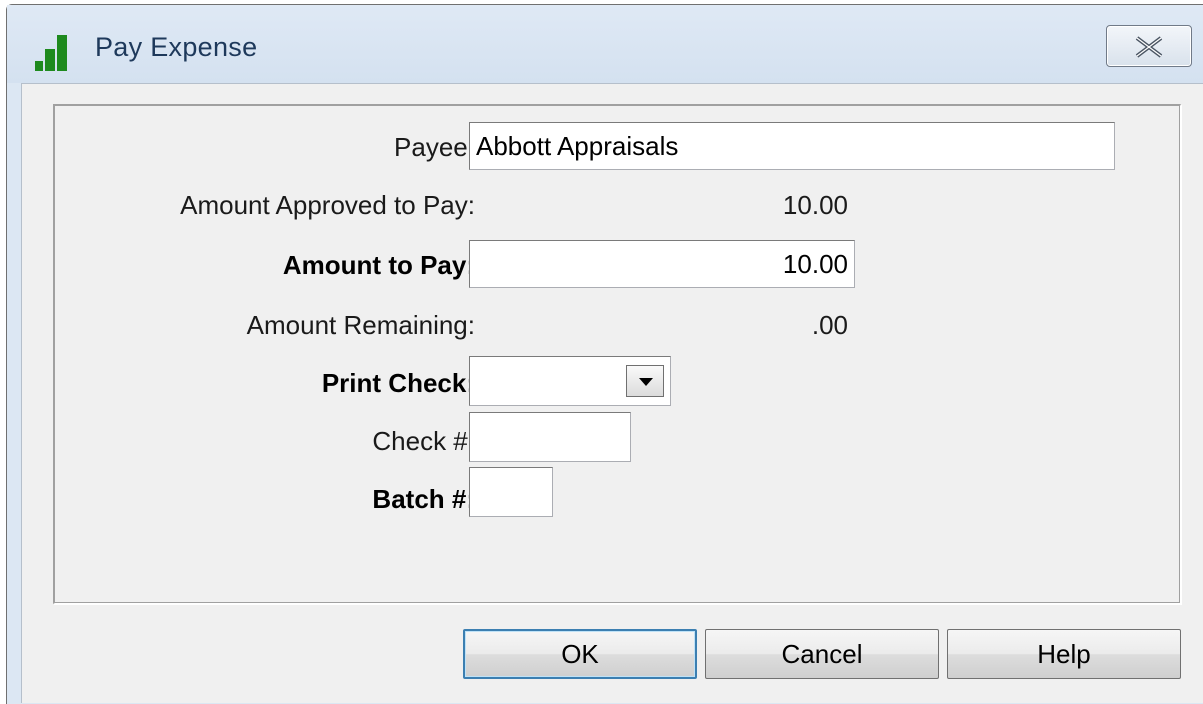 This screenshot has width=1203, height=704. What do you see at coordinates (176, 47) in the screenshot?
I see `window-title: Pay Expense` at bounding box center [176, 47].